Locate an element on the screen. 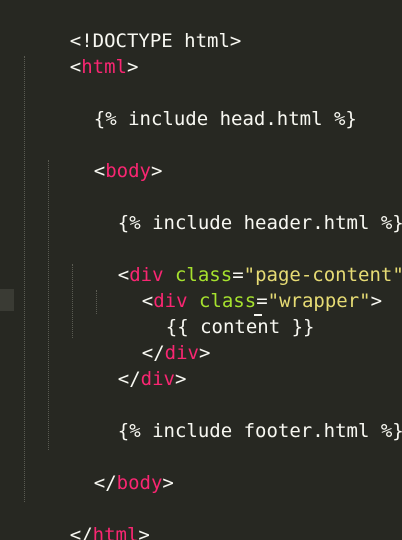 Image resolution: width=402 pixels, height=540 pixels. div2-close-close-bracket: > is located at coordinates (204, 353).